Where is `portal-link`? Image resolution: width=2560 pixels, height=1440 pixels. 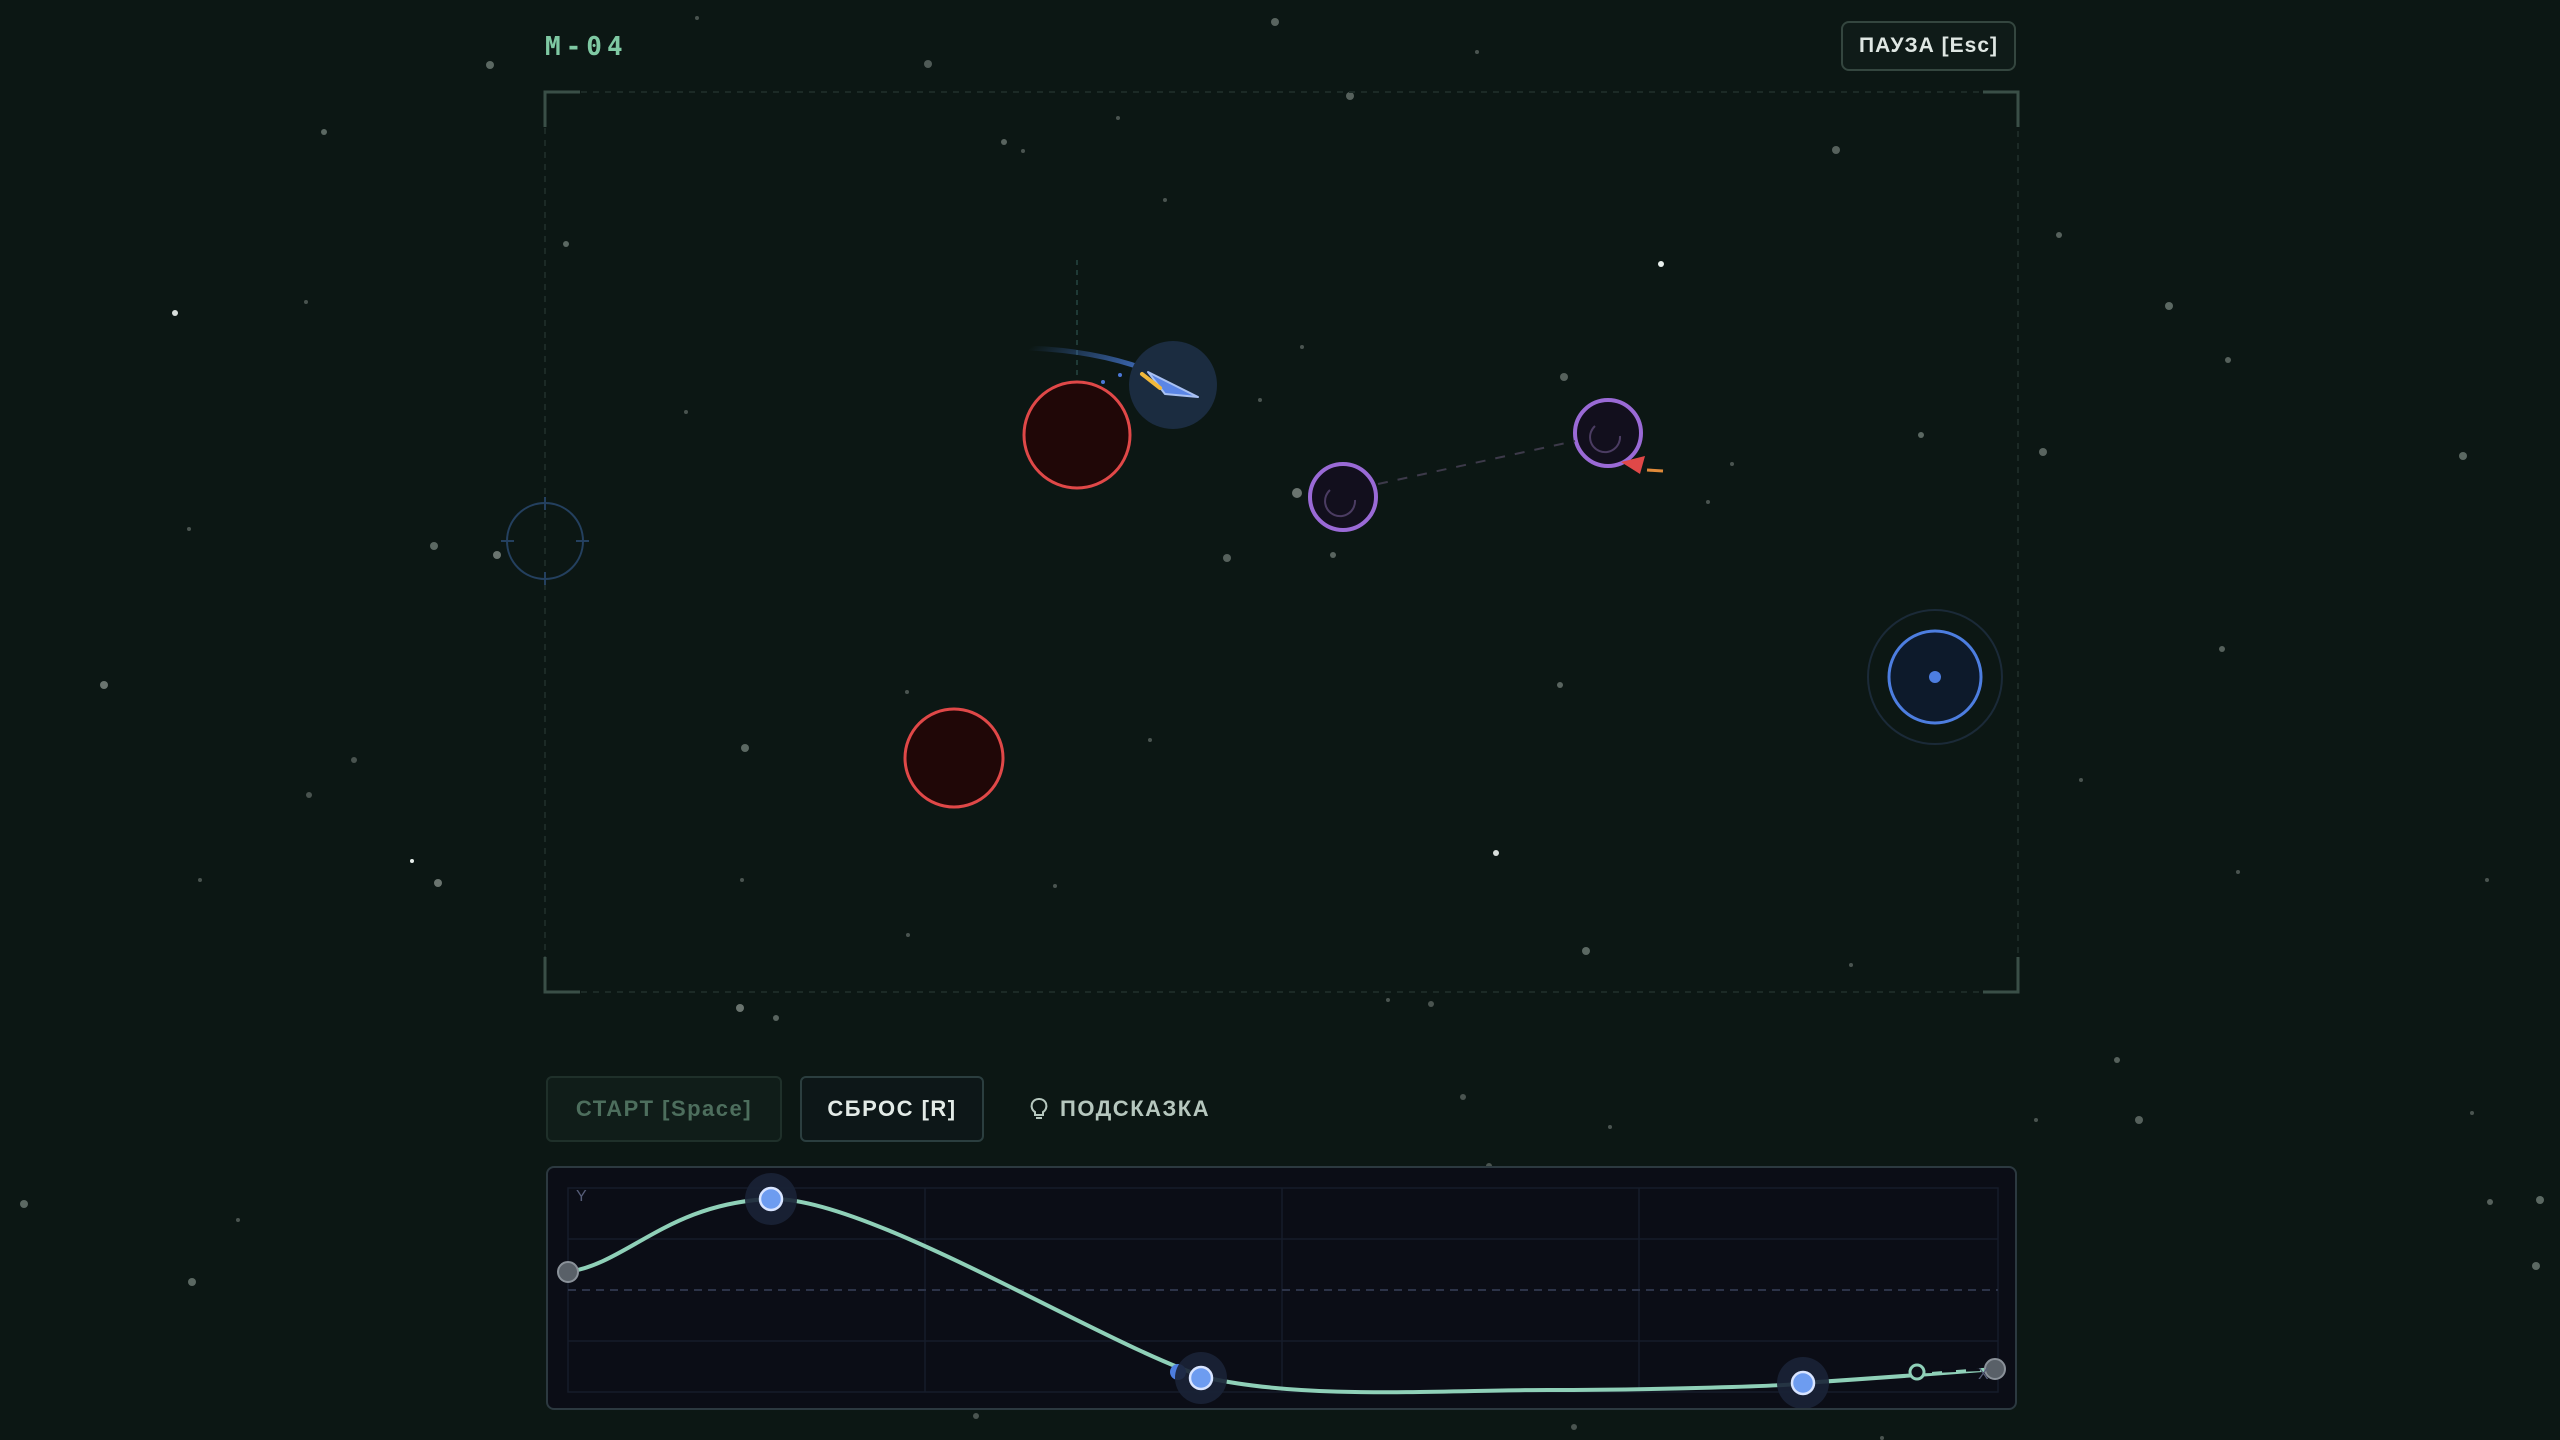 portal-link is located at coordinates (1476, 462).